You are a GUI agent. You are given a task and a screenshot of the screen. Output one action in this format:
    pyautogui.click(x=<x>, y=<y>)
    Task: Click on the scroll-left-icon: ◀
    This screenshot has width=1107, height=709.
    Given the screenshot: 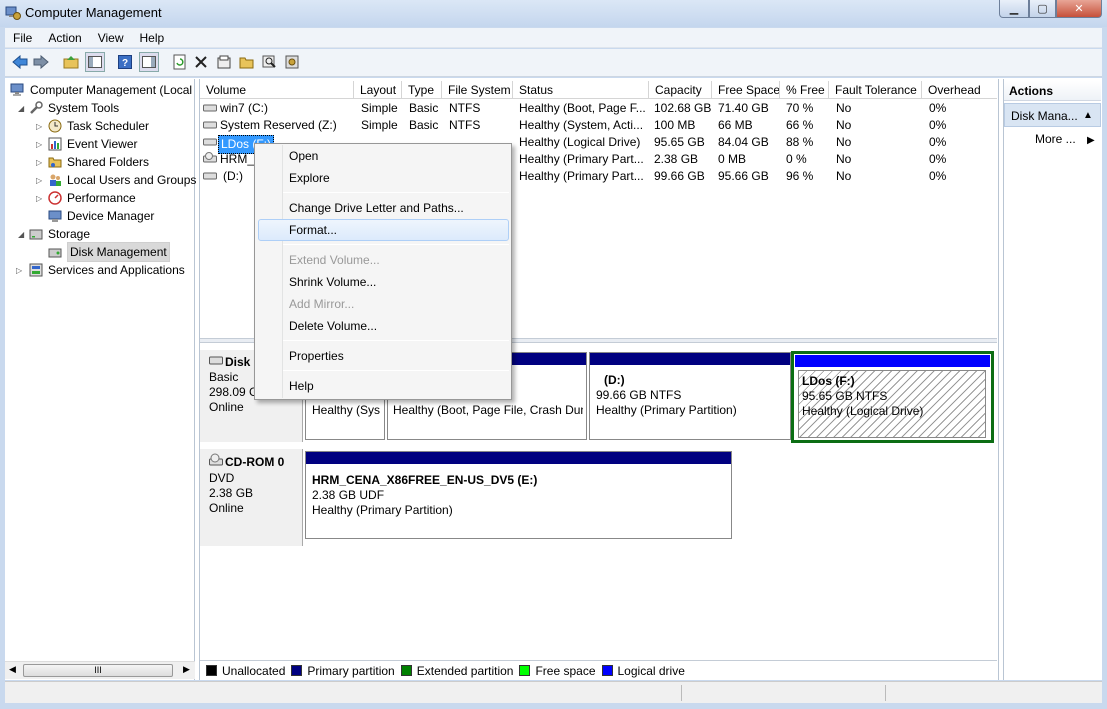 What is the action you would take?
    pyautogui.click(x=12, y=669)
    